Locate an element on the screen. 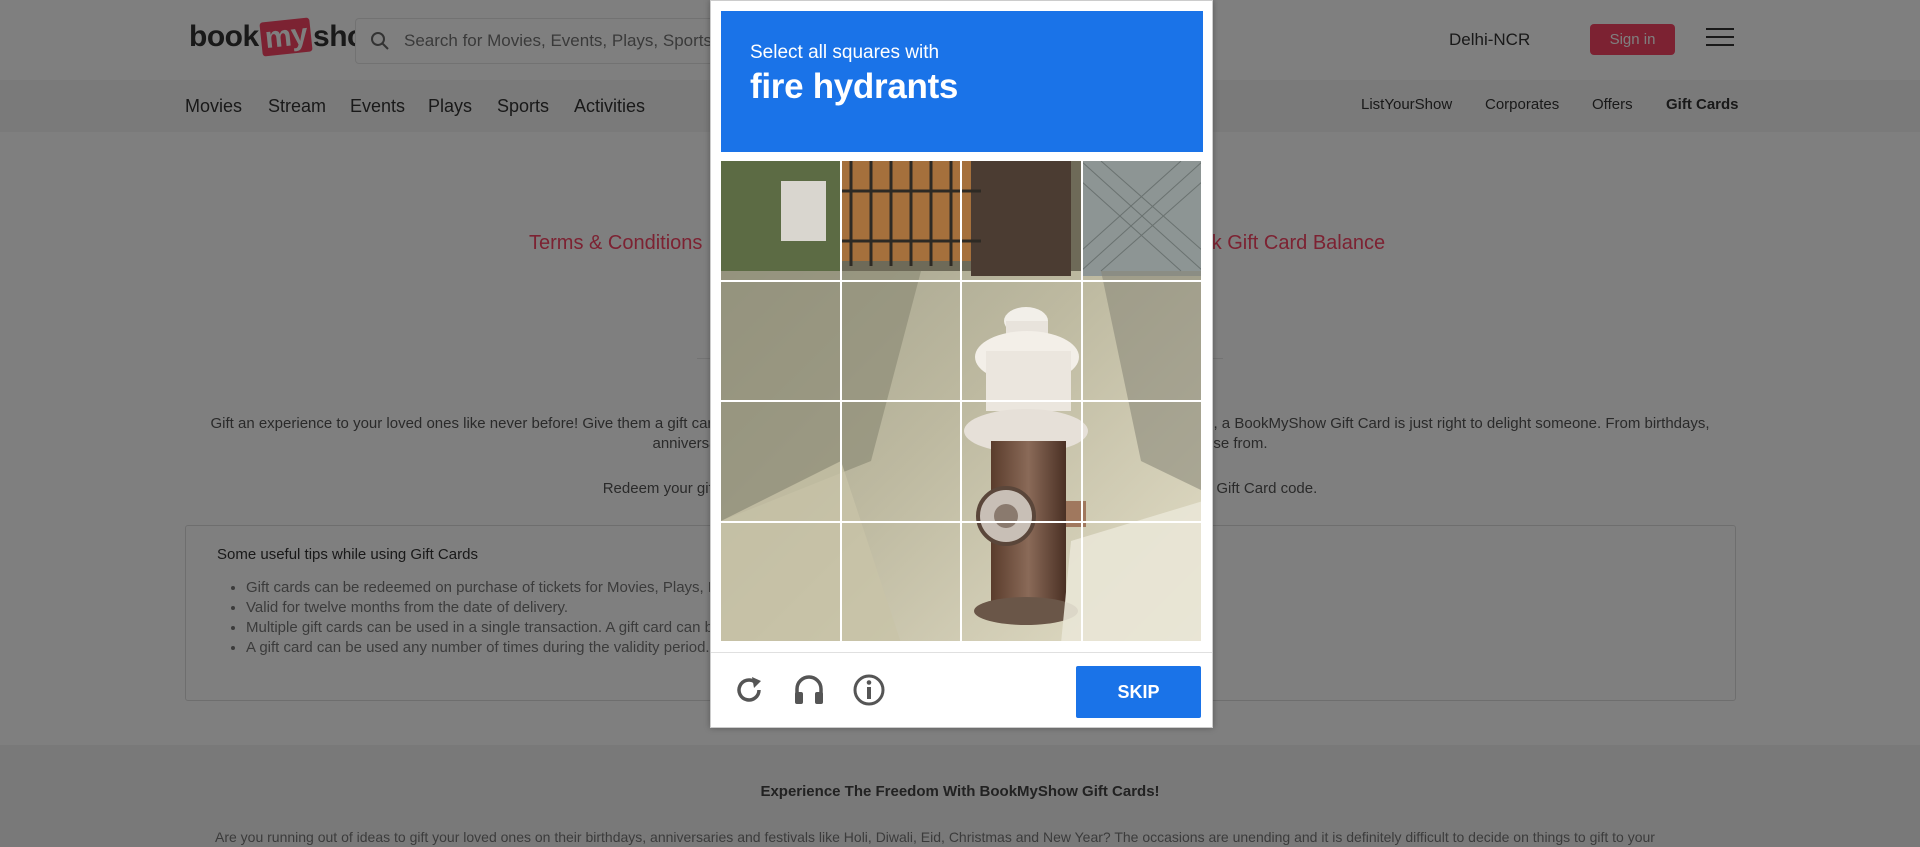 The width and height of the screenshot is (1920, 847). audio-challenge-icon is located at coordinates (809, 690).